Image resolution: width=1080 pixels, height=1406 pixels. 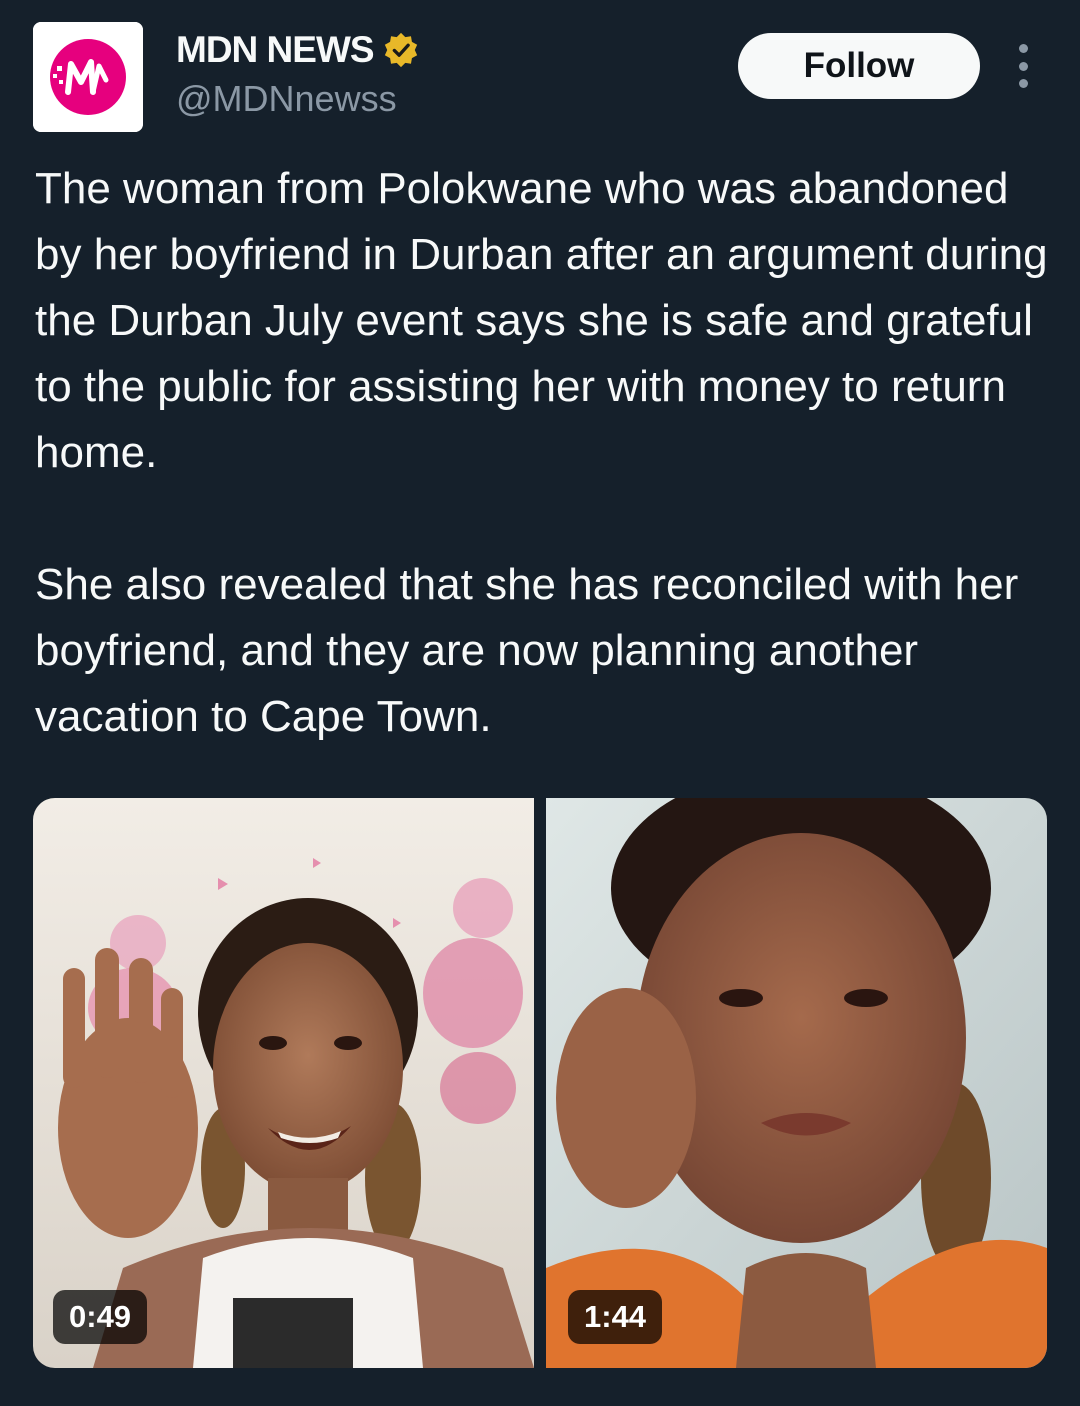 What do you see at coordinates (275, 50) in the screenshot?
I see `display-name: MDN NEWS` at bounding box center [275, 50].